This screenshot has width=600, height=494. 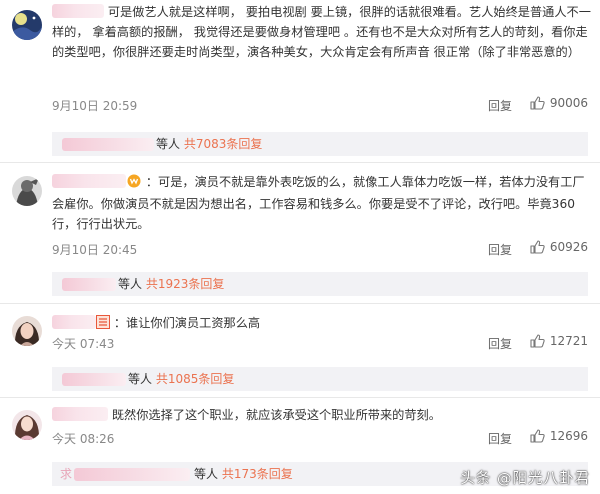 What do you see at coordinates (320, 379) in the screenshot?
I see `reply-summary: 等人 共1085条回复` at bounding box center [320, 379].